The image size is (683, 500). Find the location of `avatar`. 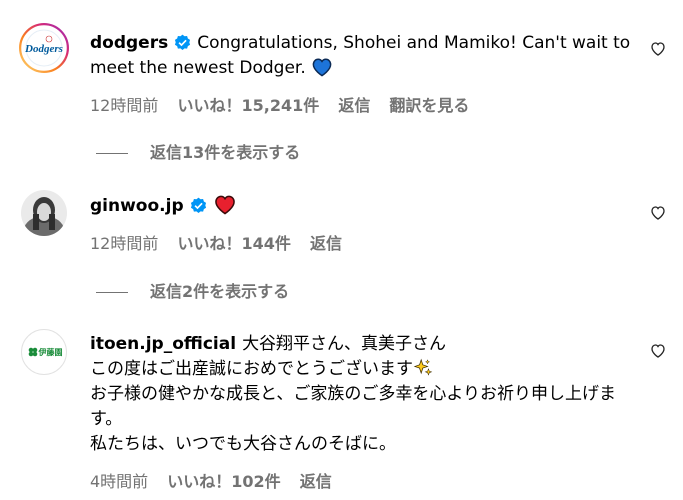

avatar is located at coordinates (44, 213).